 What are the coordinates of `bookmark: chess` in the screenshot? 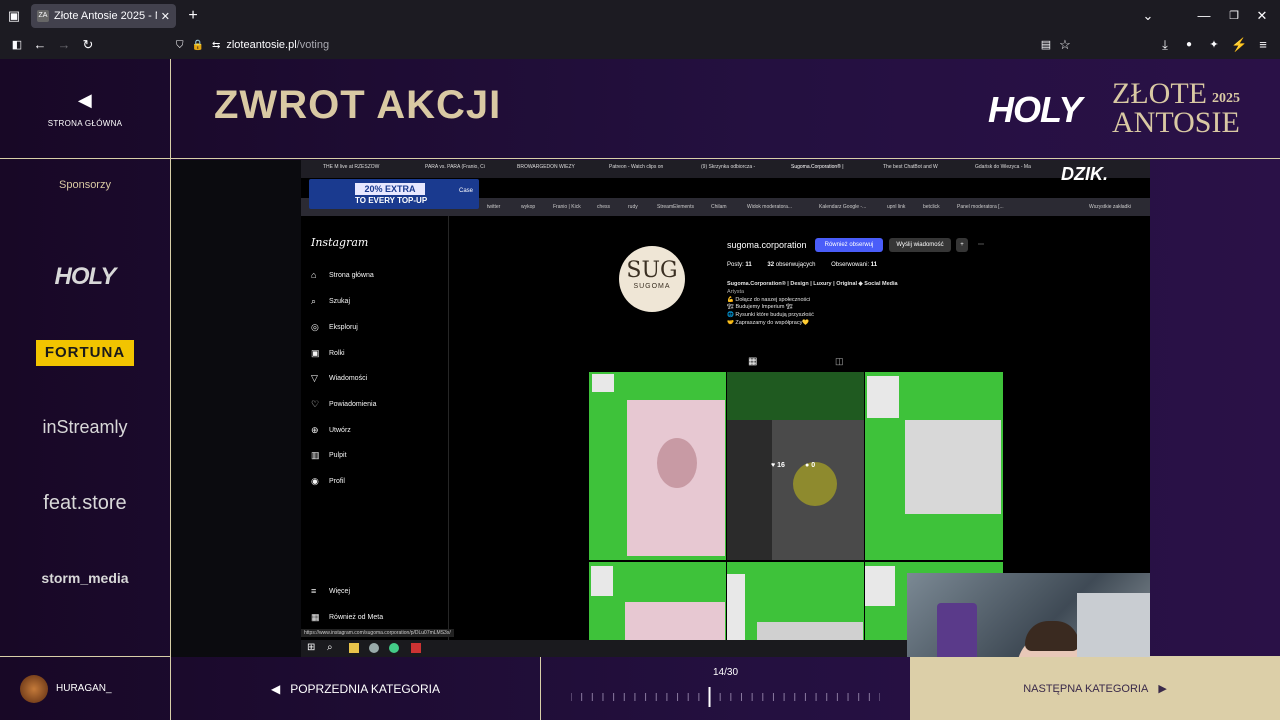 It's located at (604, 207).